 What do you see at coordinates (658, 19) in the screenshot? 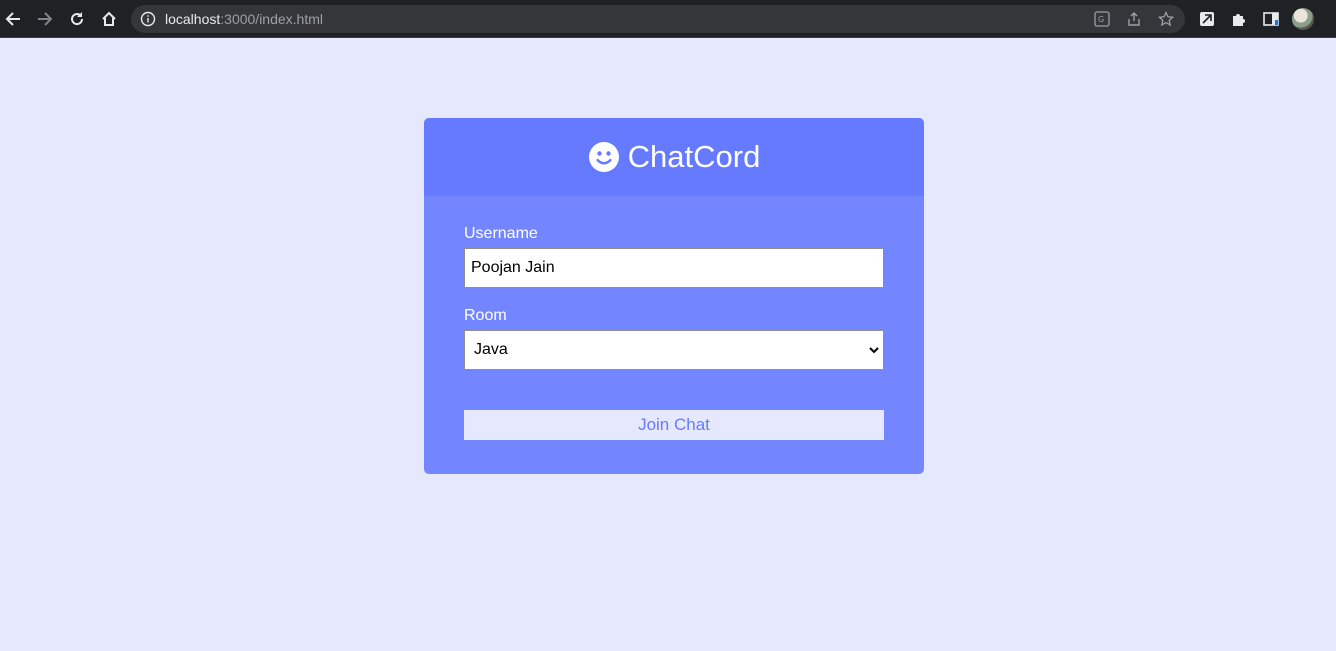
I see `address-bar: localhost:3000/index.html G` at bounding box center [658, 19].